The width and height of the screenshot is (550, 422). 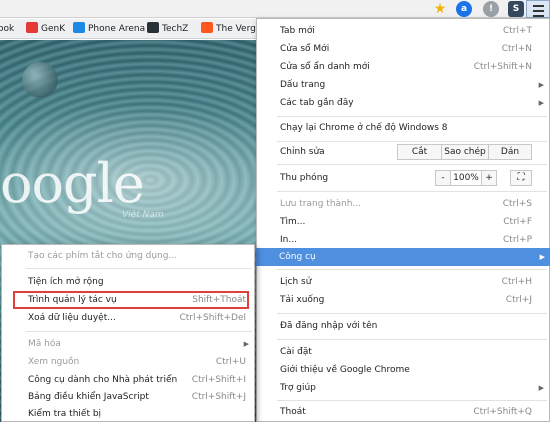 What do you see at coordinates (231, 29) in the screenshot?
I see `bookmark-item: The Verge` at bounding box center [231, 29].